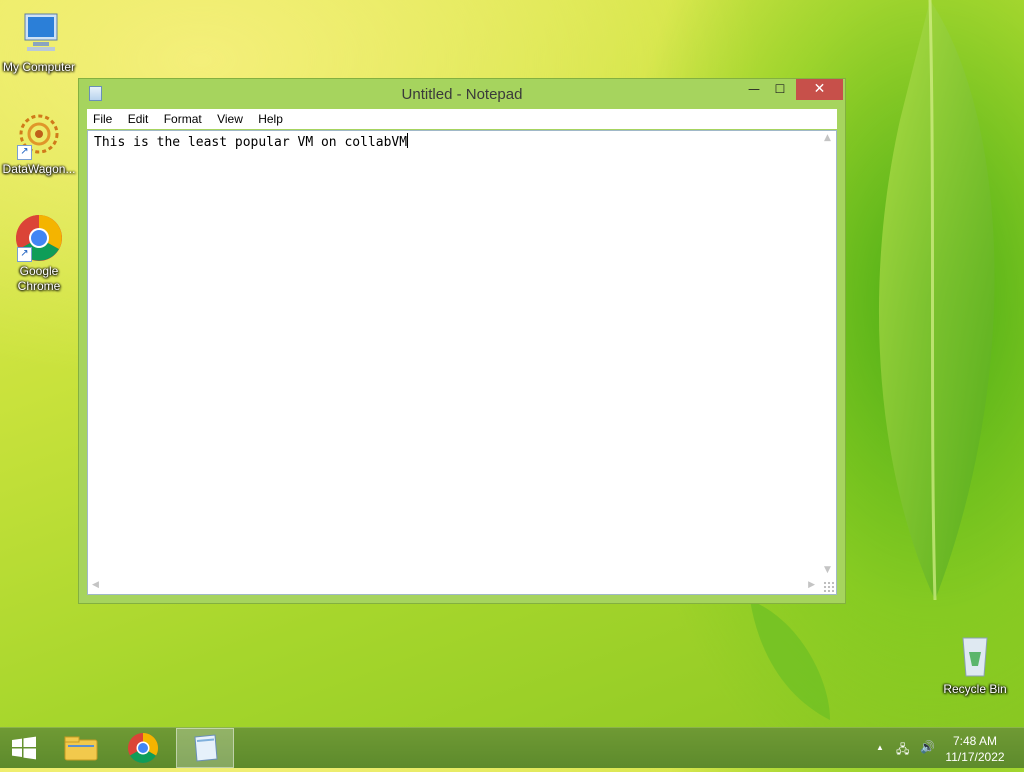 This screenshot has width=1024, height=772. I want to click on clock: 7:48 AM 11/17/2022, so click(975, 749).